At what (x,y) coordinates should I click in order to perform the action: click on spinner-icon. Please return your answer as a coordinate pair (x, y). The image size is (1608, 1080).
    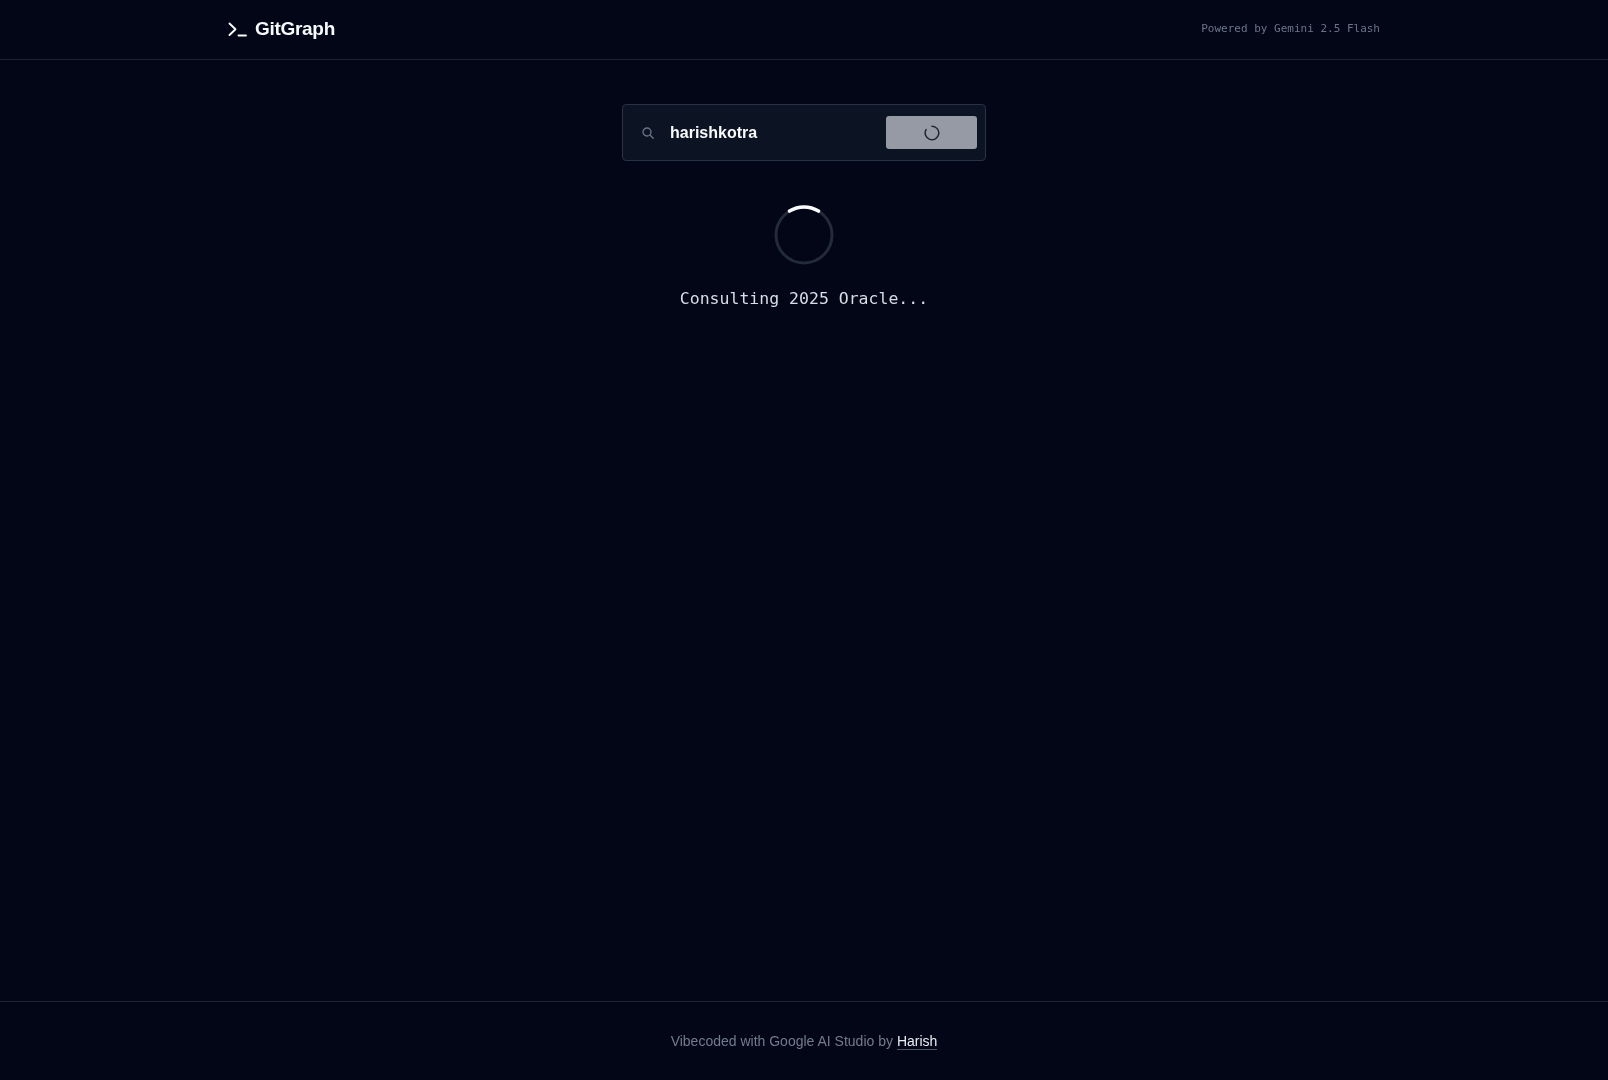
    Looking at the image, I should click on (931, 132).